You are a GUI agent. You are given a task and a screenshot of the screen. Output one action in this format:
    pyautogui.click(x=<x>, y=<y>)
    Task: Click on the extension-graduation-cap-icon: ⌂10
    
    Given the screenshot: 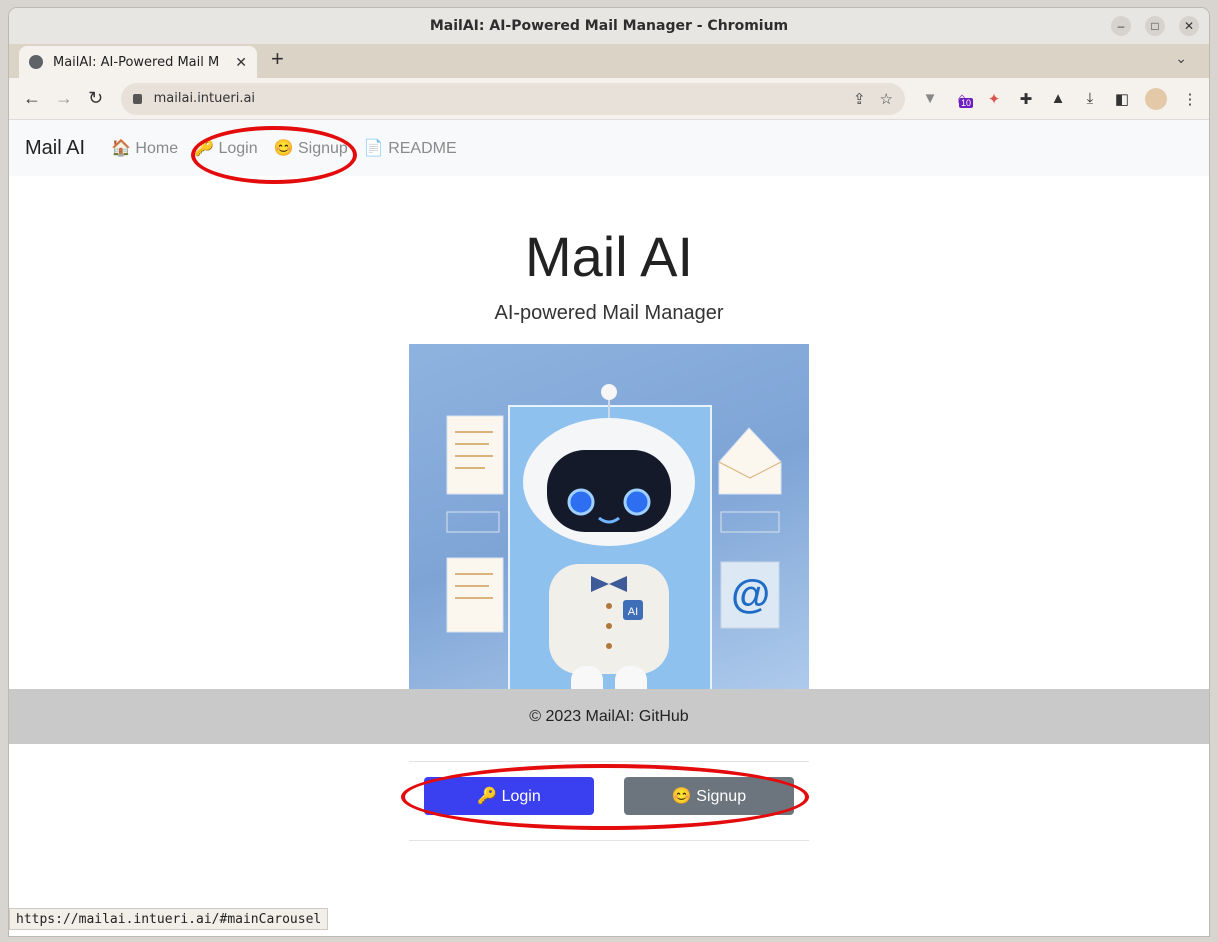 What is the action you would take?
    pyautogui.click(x=963, y=99)
    